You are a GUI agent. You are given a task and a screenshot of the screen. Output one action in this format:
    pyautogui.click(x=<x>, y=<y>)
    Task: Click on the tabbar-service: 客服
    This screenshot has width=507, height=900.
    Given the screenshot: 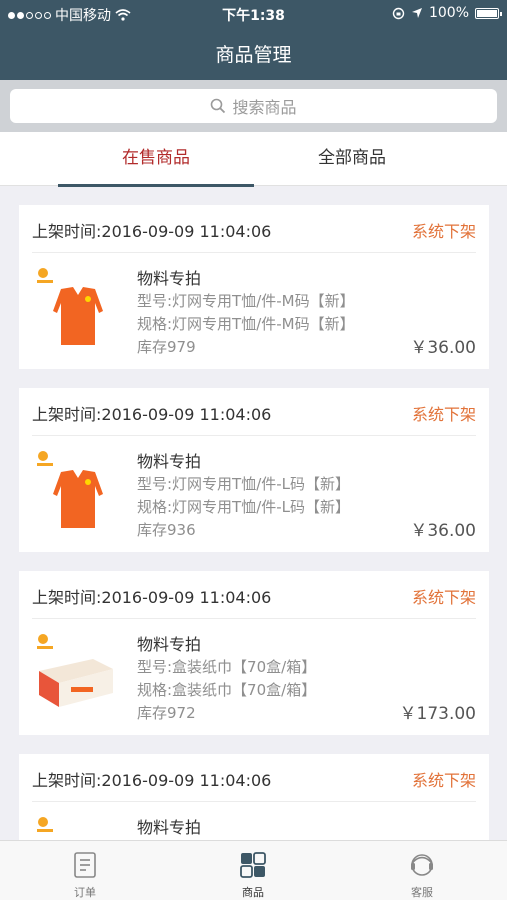 What is the action you would take?
    pyautogui.click(x=422, y=870)
    